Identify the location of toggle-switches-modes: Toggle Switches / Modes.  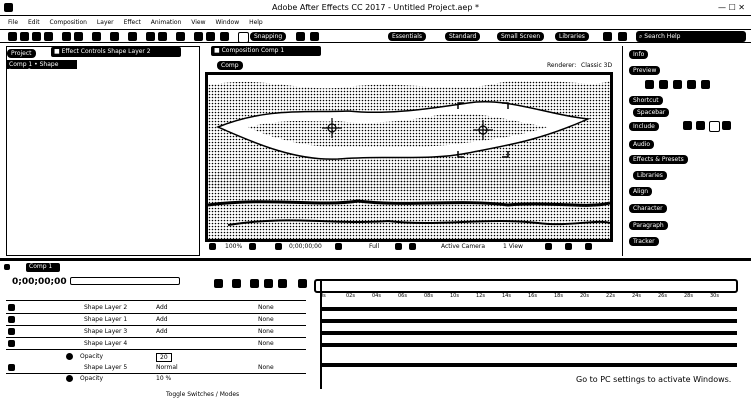
(202, 394).